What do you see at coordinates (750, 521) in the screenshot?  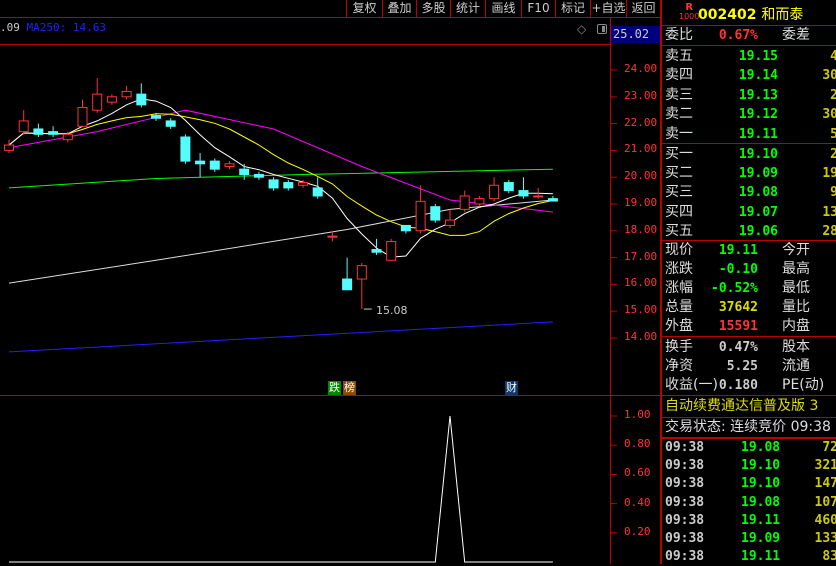 I see `tick-row: 09:38 19.11 460` at bounding box center [750, 521].